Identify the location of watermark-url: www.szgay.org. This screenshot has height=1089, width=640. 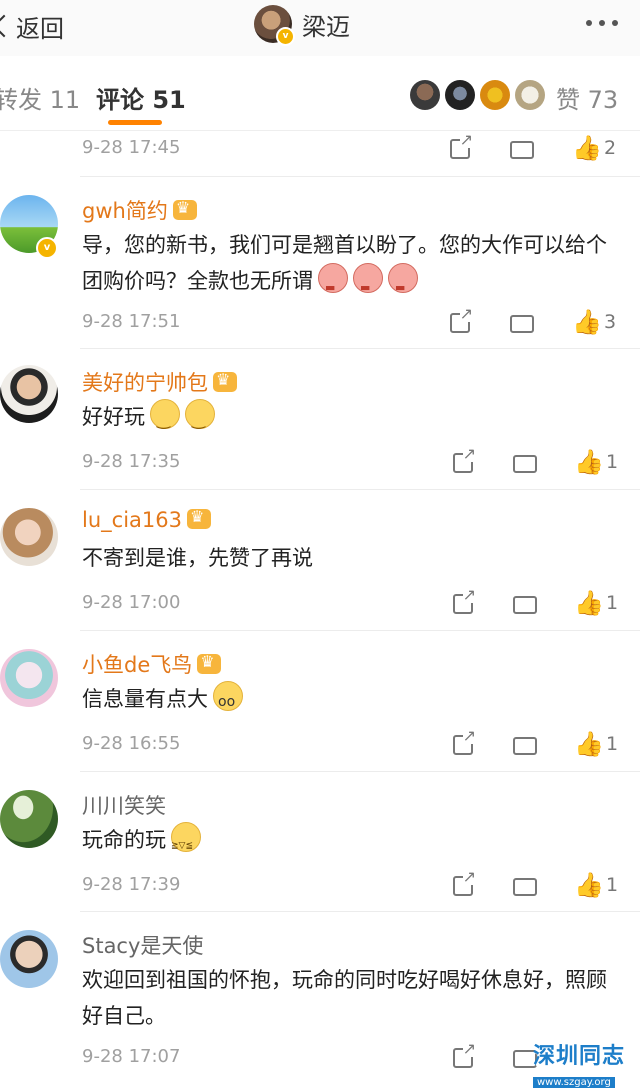
(574, 1082).